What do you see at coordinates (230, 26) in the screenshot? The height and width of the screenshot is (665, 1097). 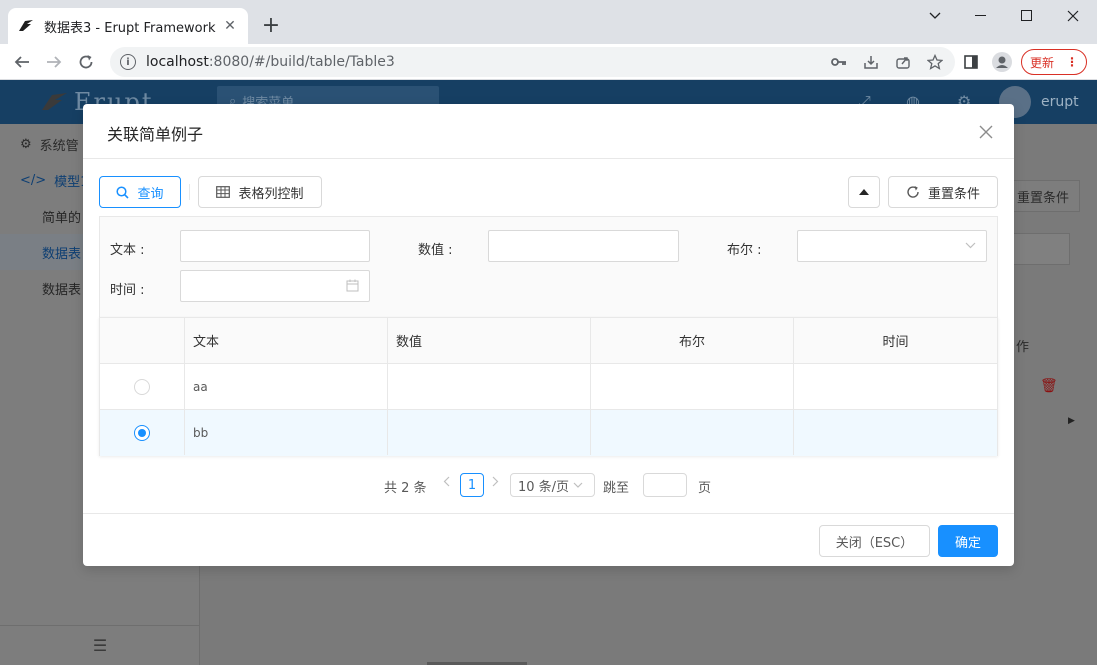 I see `tab-close-icon: ✕` at bounding box center [230, 26].